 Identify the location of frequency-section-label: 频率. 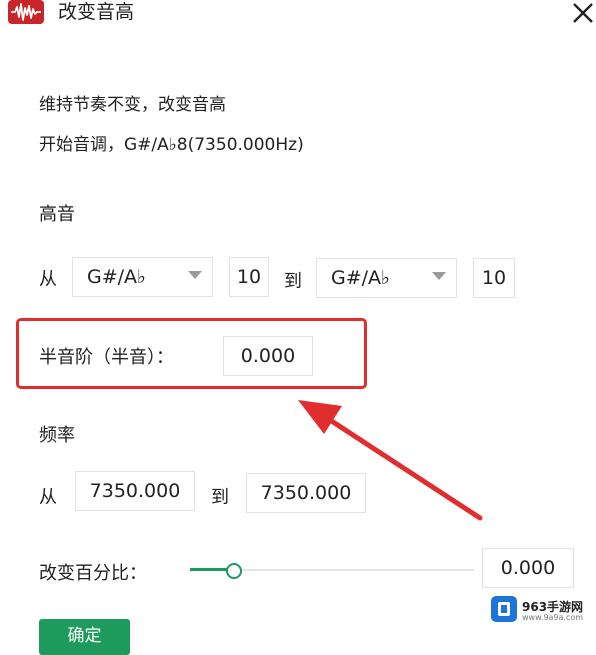
(57, 435).